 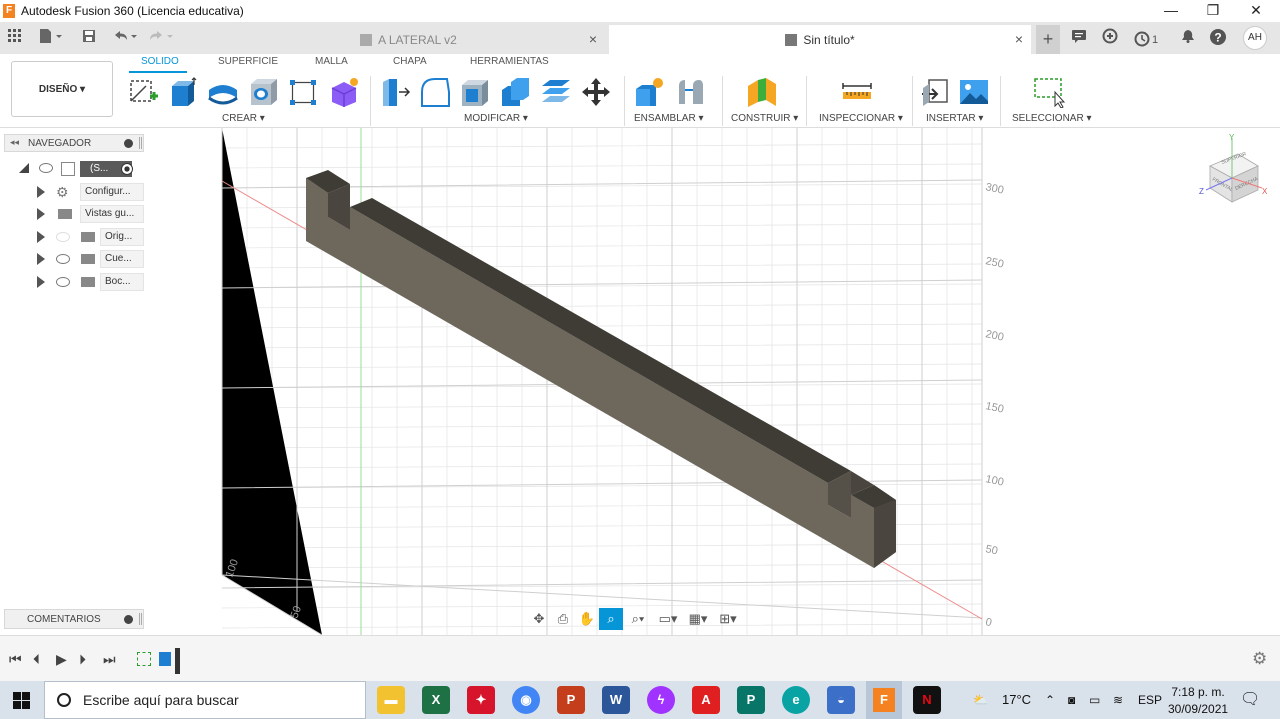 I want to click on add-comment-icon, so click(x=128, y=619).